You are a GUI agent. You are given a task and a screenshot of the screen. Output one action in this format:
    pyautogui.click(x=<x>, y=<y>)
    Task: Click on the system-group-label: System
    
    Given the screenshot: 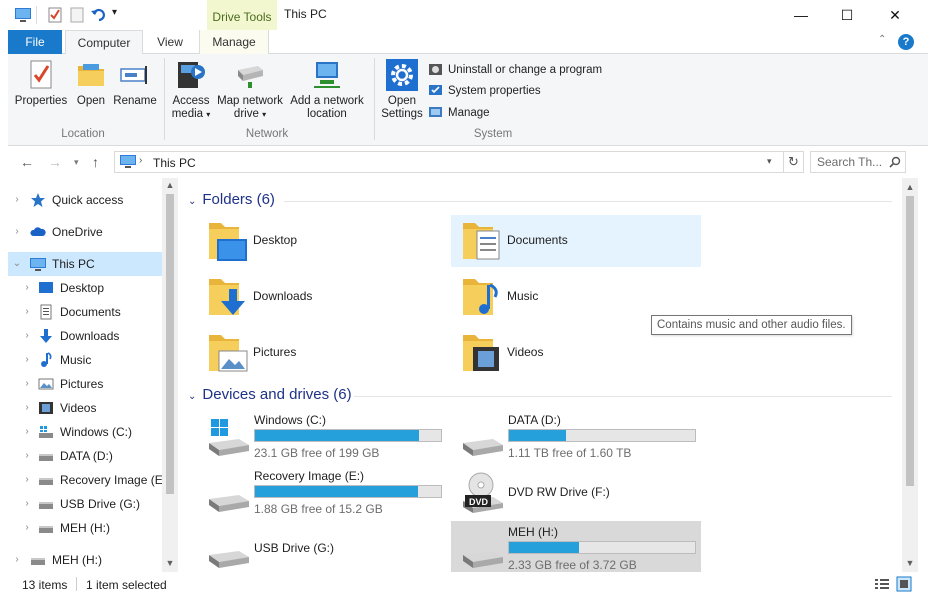 What is the action you would take?
    pyautogui.click(x=493, y=134)
    